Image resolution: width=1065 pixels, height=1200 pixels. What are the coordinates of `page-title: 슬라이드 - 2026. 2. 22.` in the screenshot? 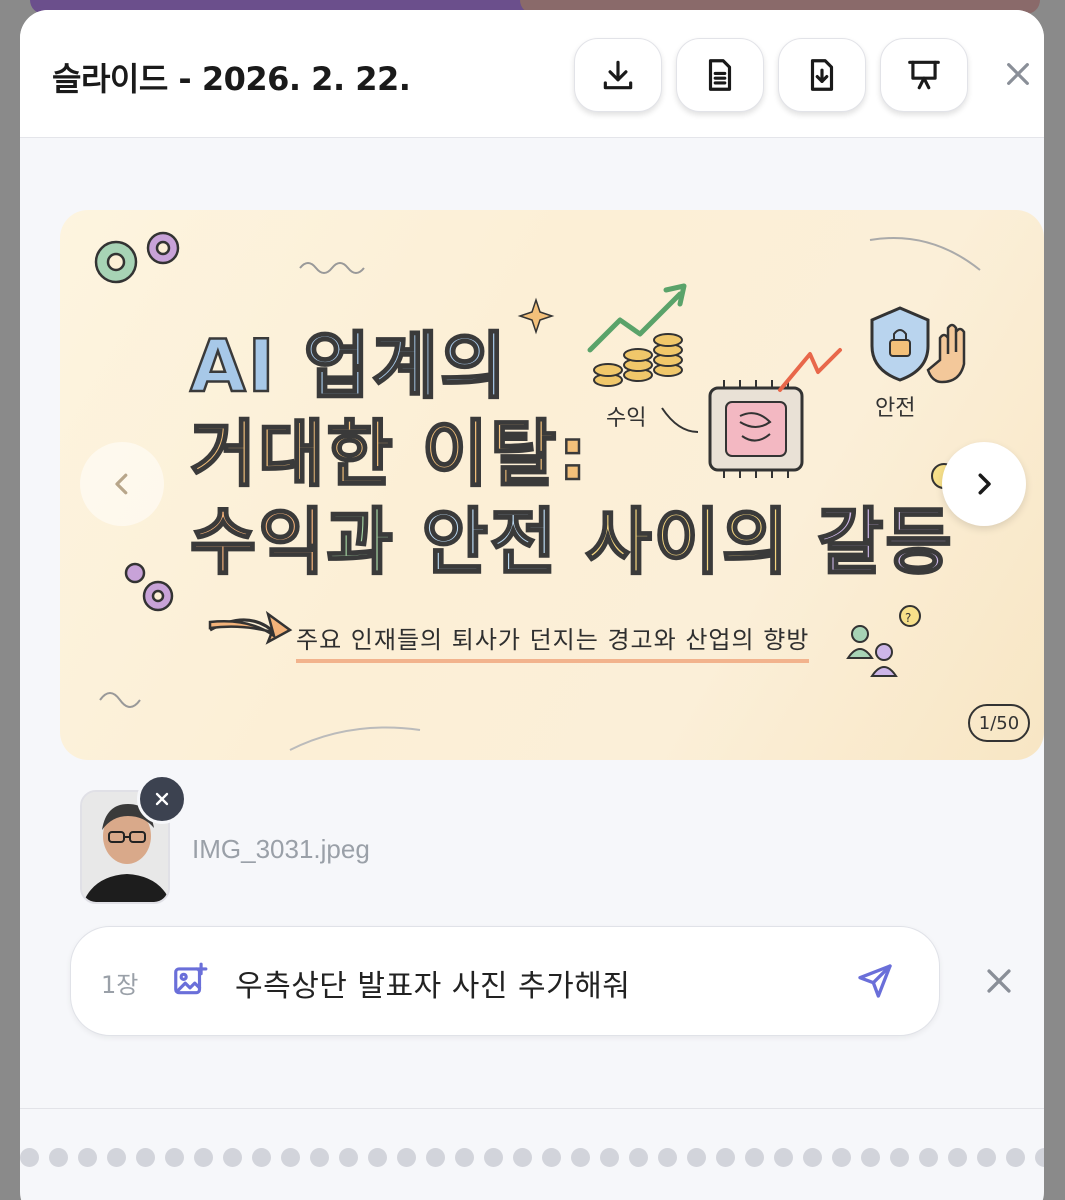 It's located at (231, 79).